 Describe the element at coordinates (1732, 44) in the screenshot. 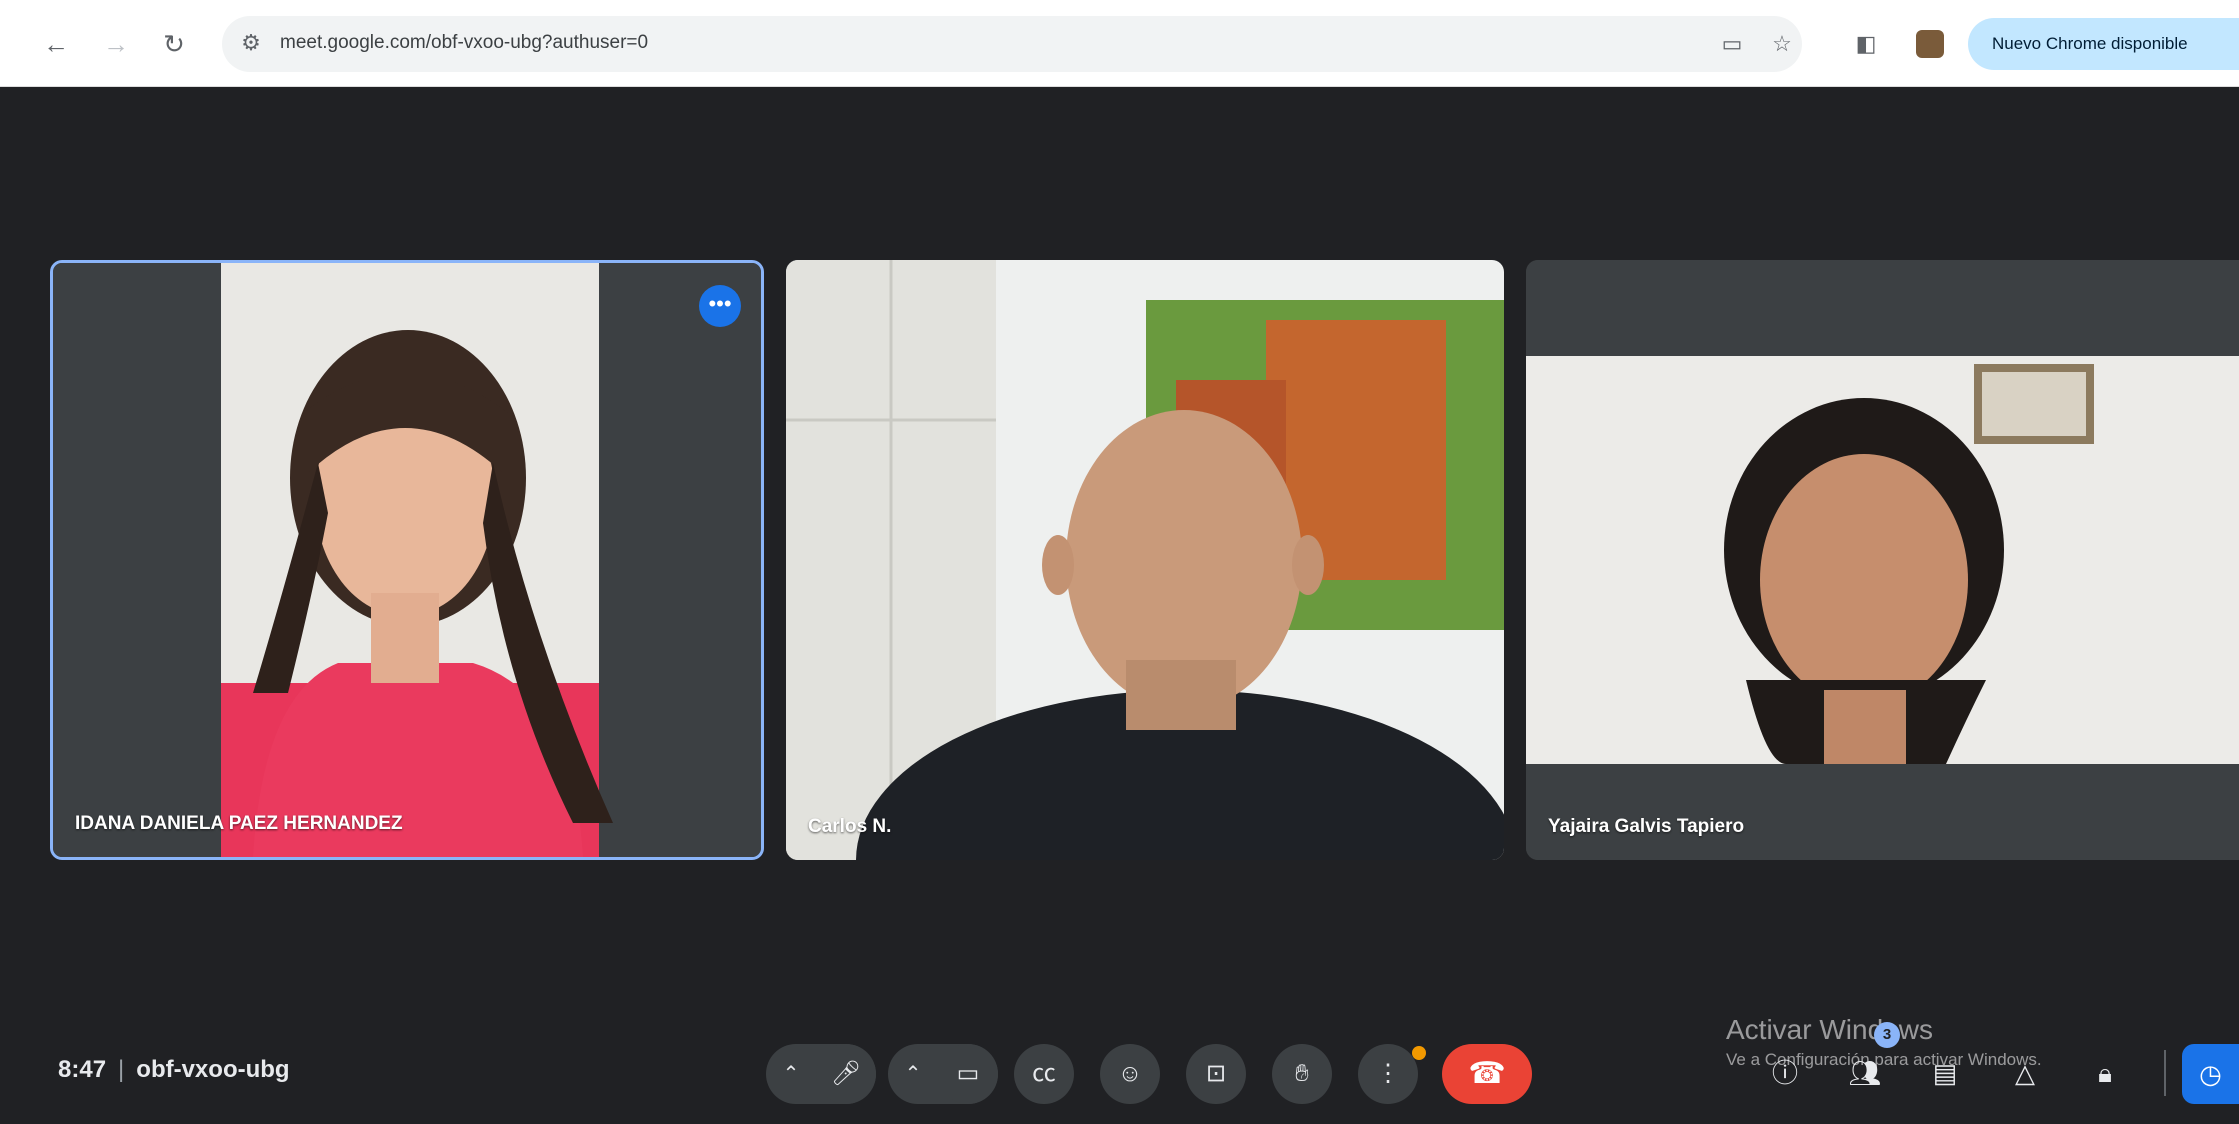

I see `cast-icon: ▭` at that location.